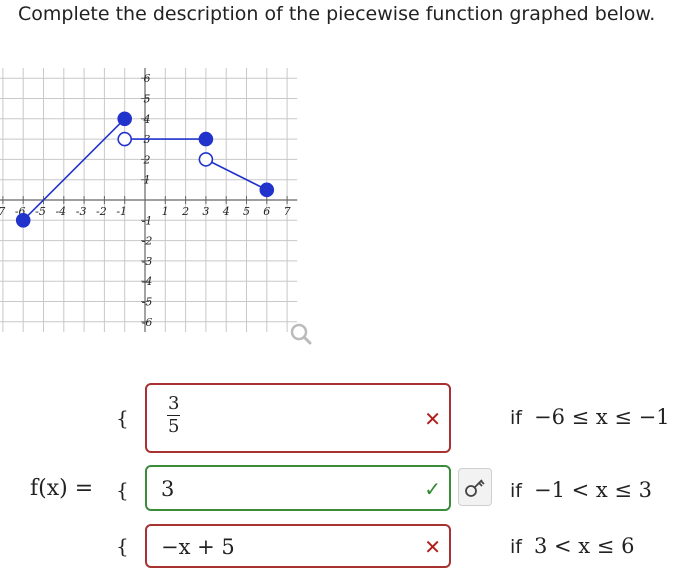 This screenshot has width=700, height=578. What do you see at coordinates (147, 159) in the screenshot?
I see `y-tick-label: 2` at bounding box center [147, 159].